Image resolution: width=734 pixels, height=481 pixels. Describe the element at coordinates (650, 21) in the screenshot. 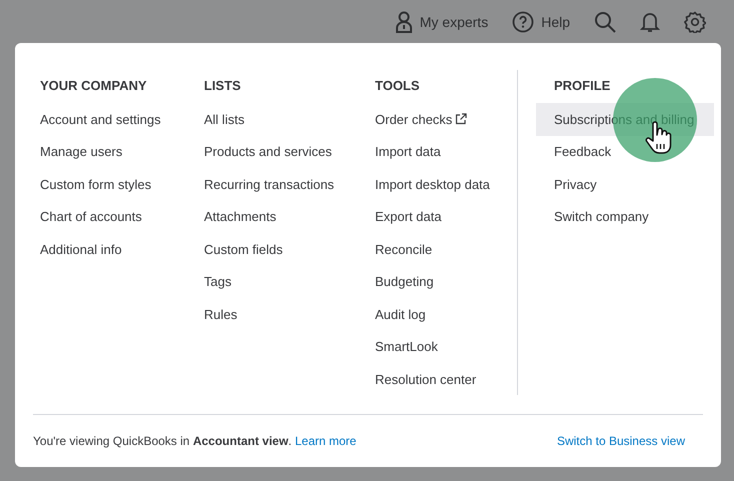

I see `bell-icon` at that location.